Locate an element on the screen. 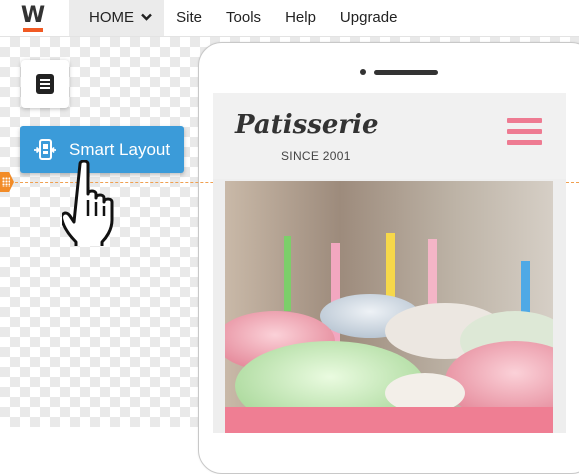 Image resolution: width=579 pixels, height=474 pixels. weebly-logo: W is located at coordinates (33, 17).